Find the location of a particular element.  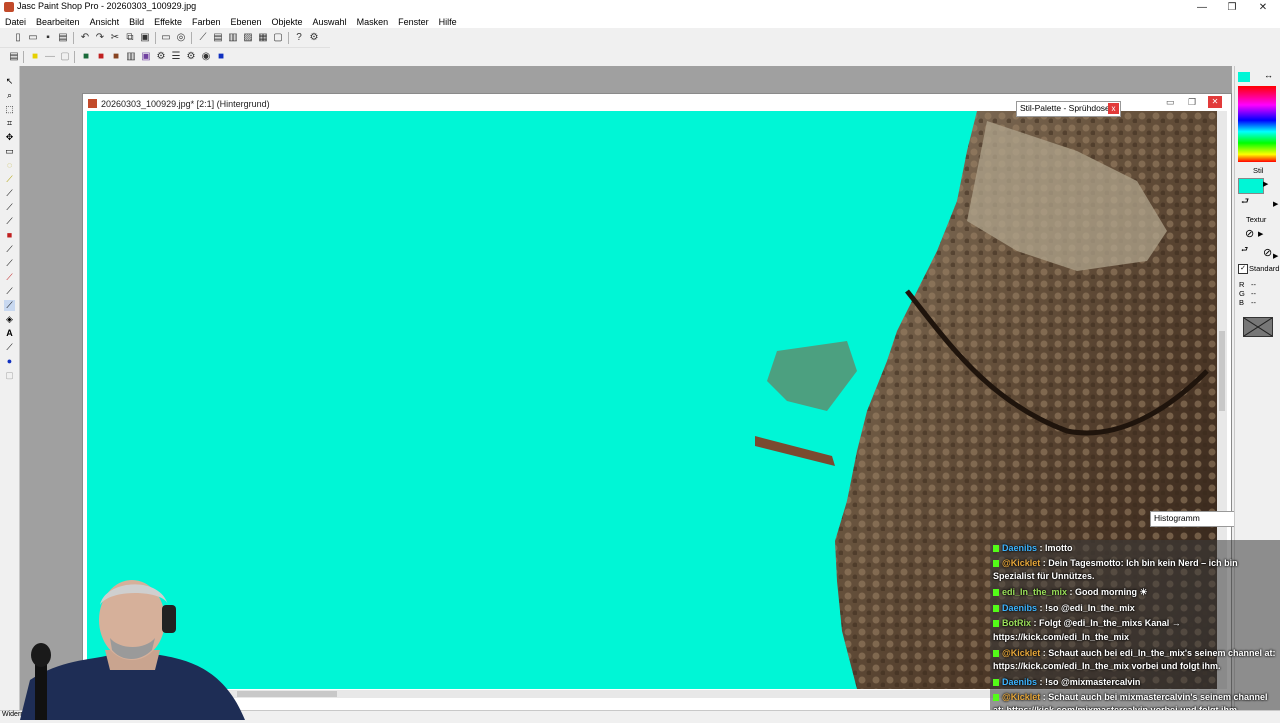

copy-icon: ⧉ is located at coordinates (130, 38).